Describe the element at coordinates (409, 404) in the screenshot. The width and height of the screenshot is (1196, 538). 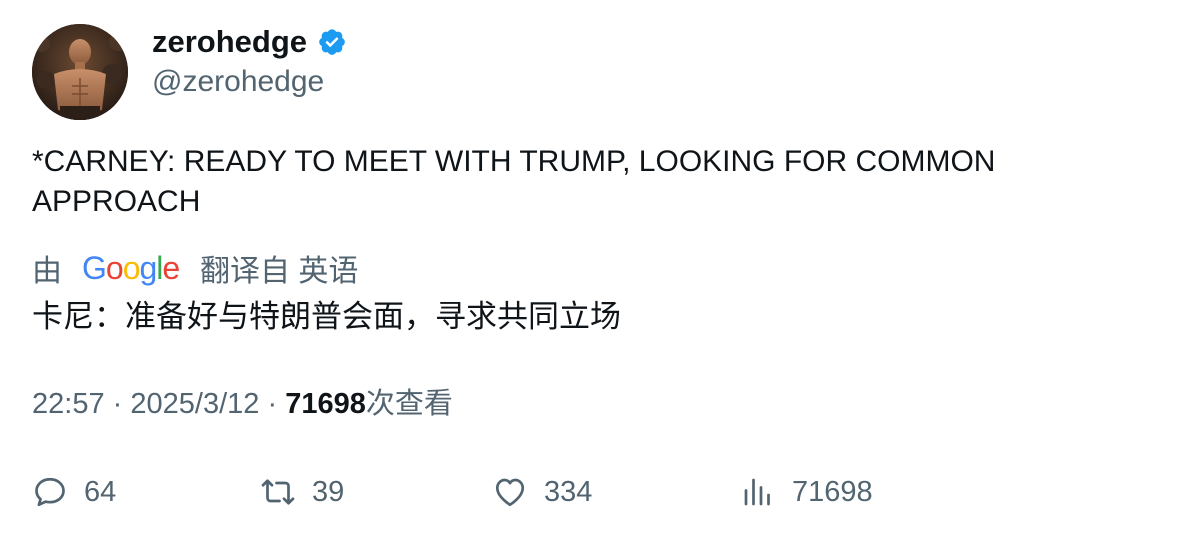
I see `views-label: 次查看` at that location.